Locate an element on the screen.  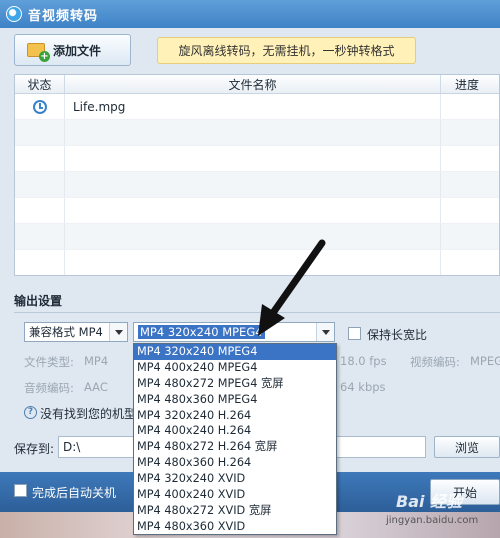
promo-text: 旋风离线转码，无需挂机，一秒钟转格式 is located at coordinates (286, 51).